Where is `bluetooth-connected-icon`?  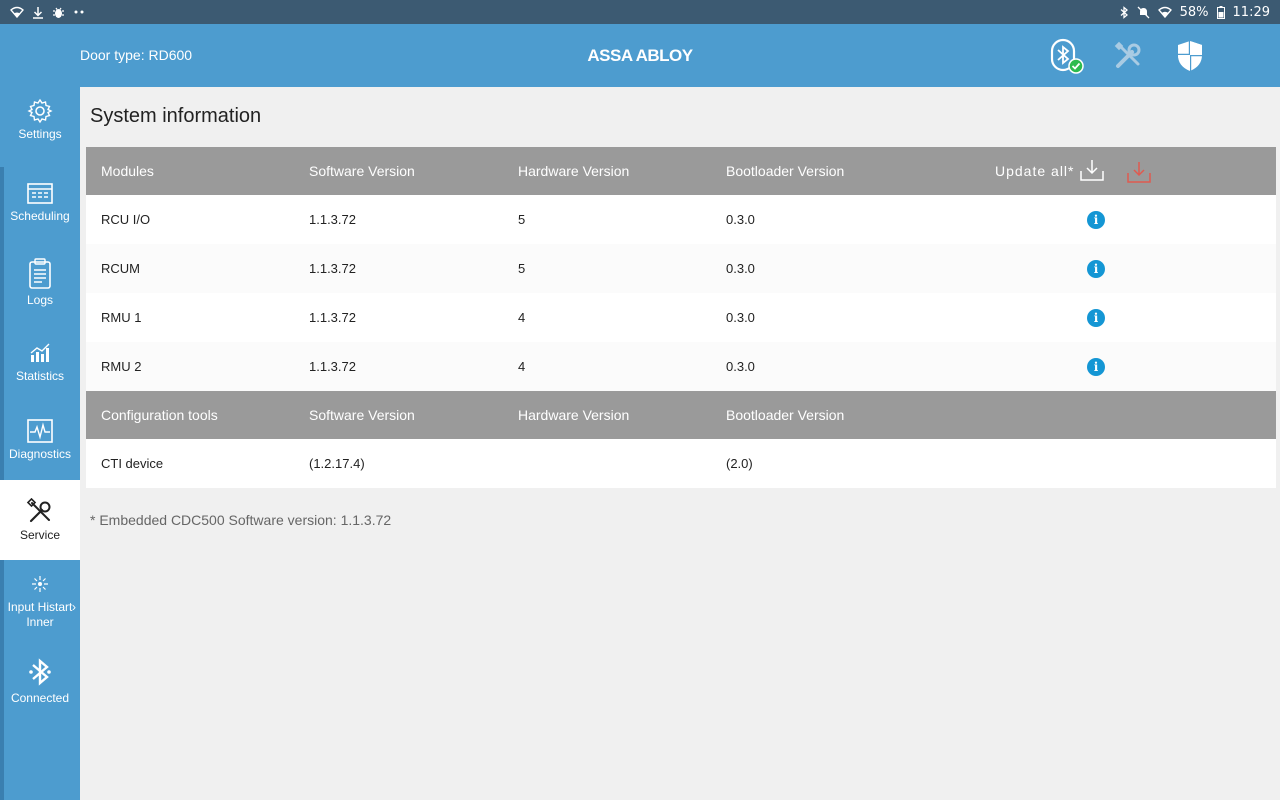 bluetooth-connected-icon is located at coordinates (1066, 56).